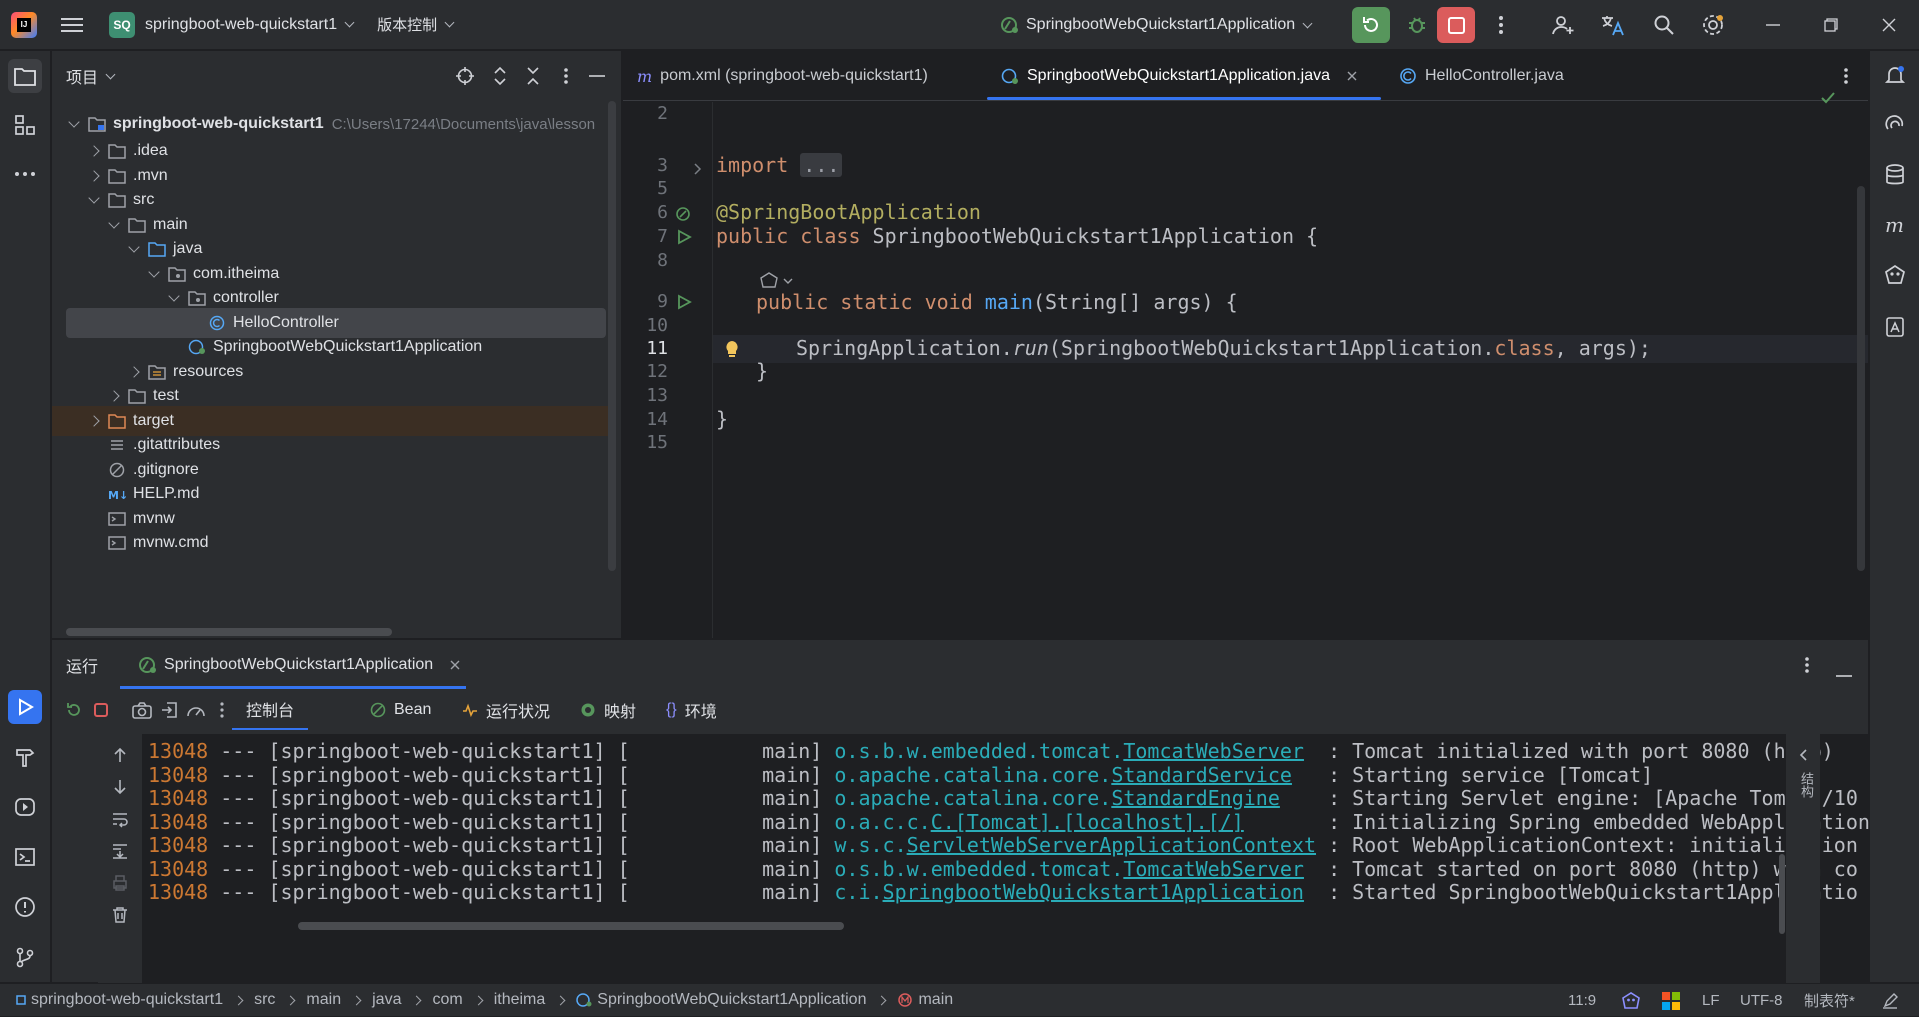 Image resolution: width=1919 pixels, height=1017 pixels. Describe the element at coordinates (1831, 25) in the screenshot. I see `restore-icon` at that location.